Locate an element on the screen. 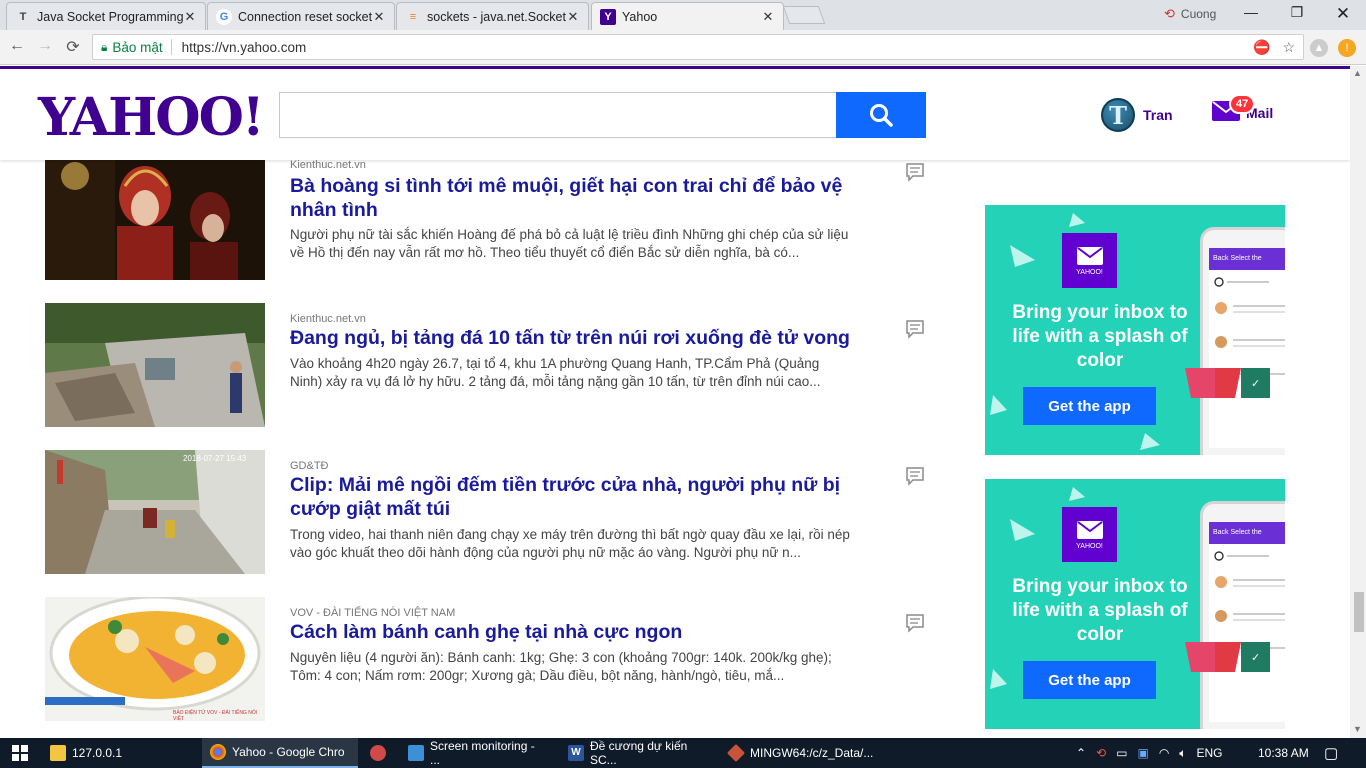 This screenshot has width=1366, height=768. maximize-button: ❐ is located at coordinates (1297, 14).